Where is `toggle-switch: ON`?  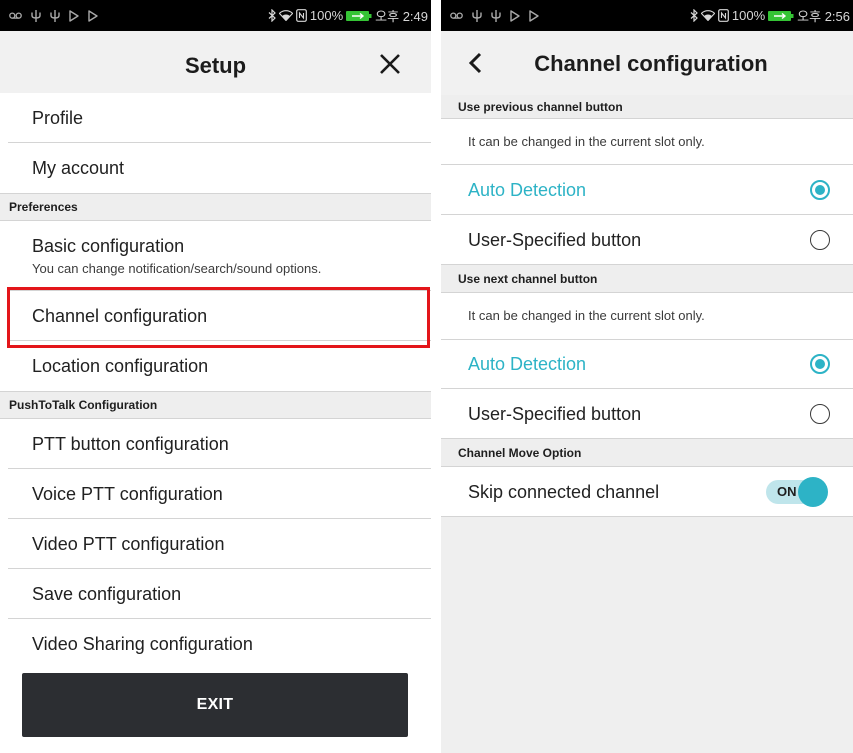 toggle-switch: ON is located at coordinates (797, 491).